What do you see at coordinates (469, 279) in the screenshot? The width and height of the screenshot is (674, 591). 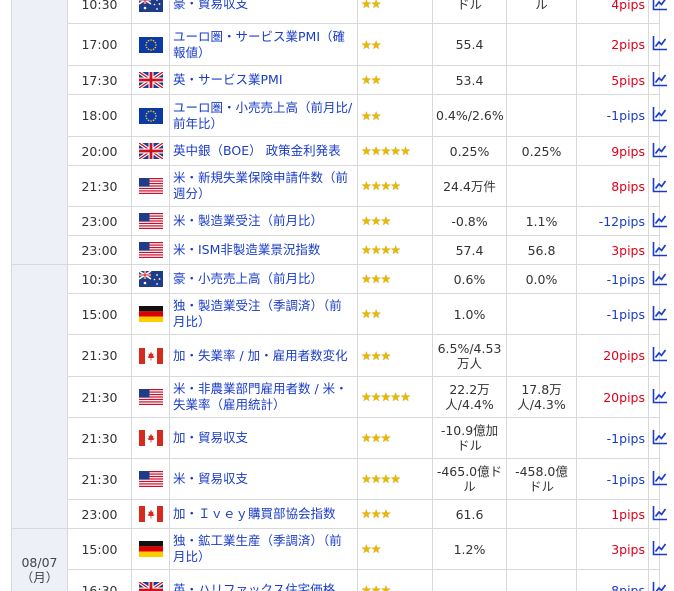 I see `result-value: 0.6%` at bounding box center [469, 279].